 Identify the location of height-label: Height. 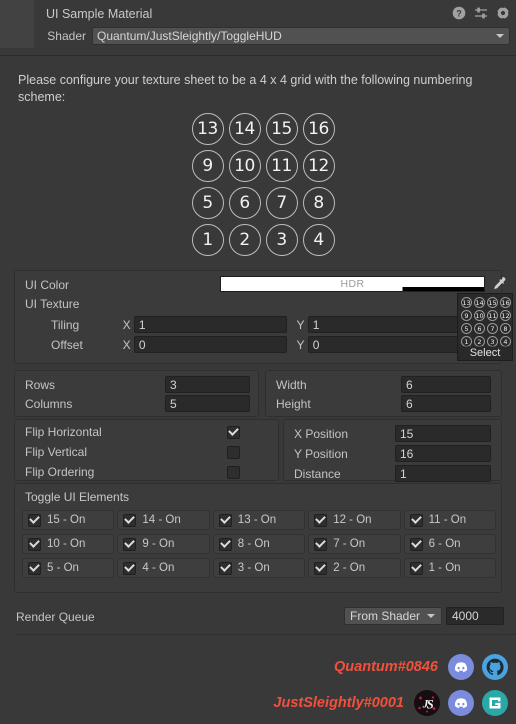
(293, 403).